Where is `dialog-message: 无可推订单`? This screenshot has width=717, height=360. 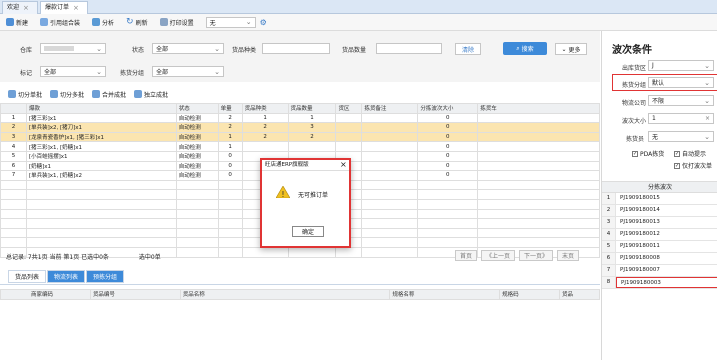 dialog-message: 无可推订单 is located at coordinates (313, 195).